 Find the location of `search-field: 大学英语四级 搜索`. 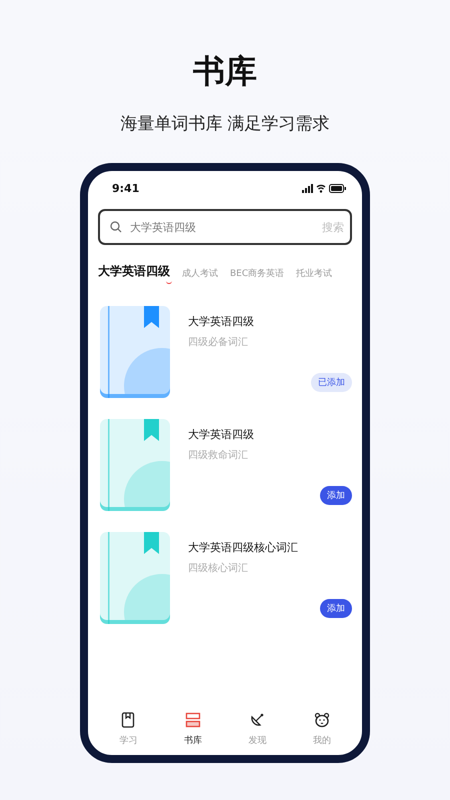

search-field: 大学英语四级 搜索 is located at coordinates (225, 227).